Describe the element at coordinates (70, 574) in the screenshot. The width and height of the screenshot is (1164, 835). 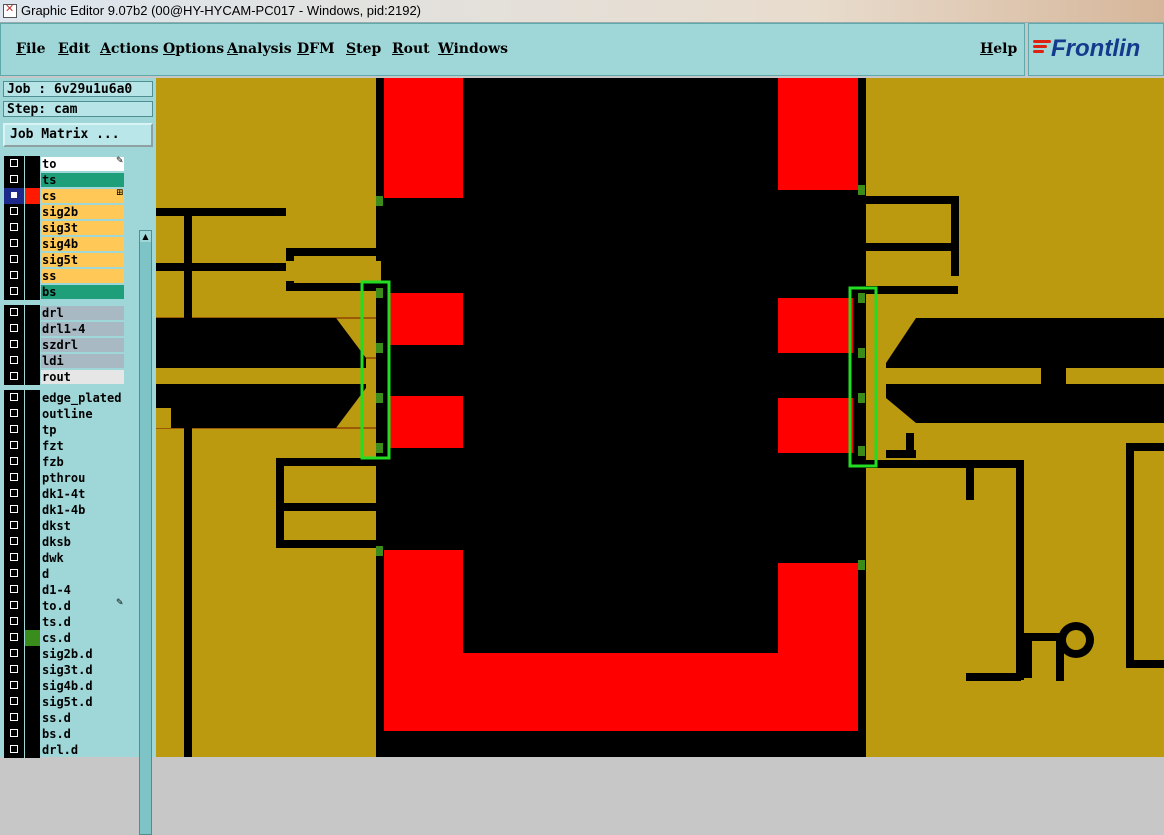
I see `layer-row-d: d` at that location.